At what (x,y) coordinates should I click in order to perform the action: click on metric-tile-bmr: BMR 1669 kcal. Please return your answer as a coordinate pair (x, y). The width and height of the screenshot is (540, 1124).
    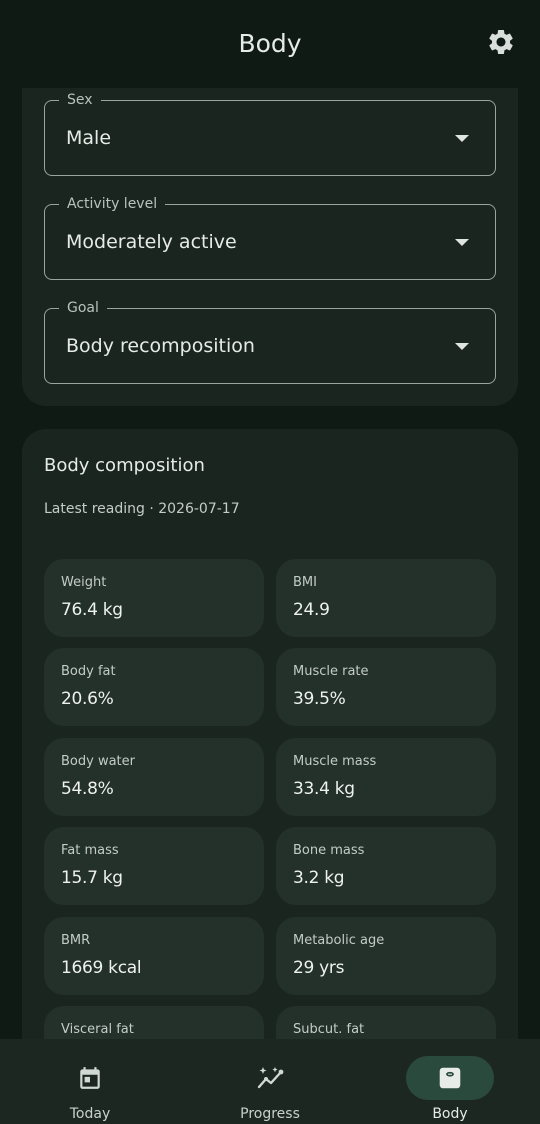
    Looking at the image, I should click on (154, 956).